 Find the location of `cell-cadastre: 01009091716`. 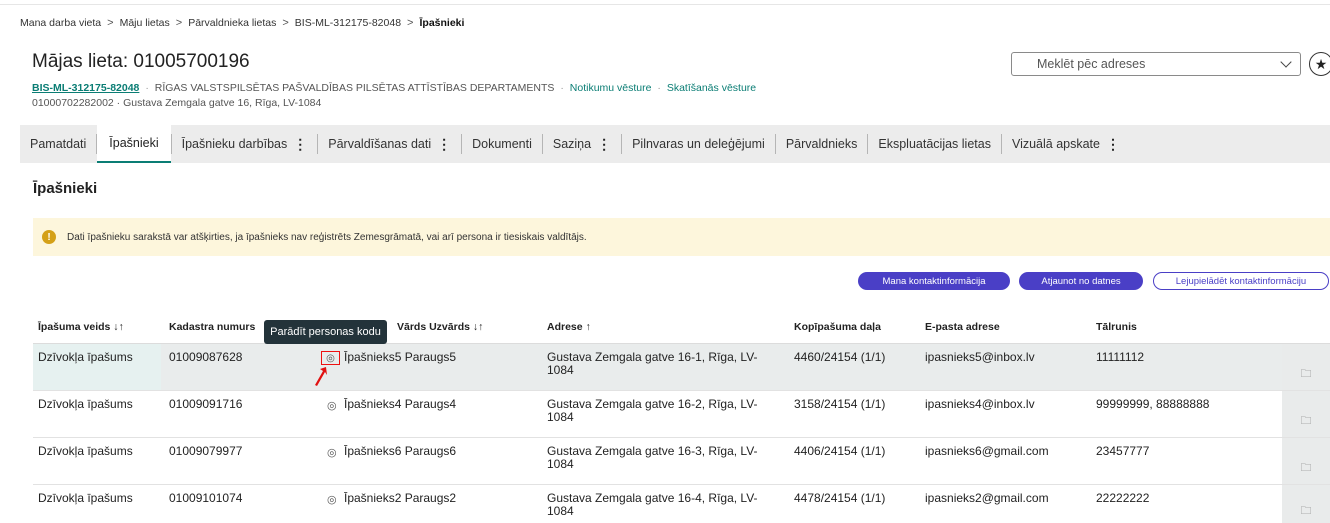

cell-cadastre: 01009091716 is located at coordinates (206, 404).